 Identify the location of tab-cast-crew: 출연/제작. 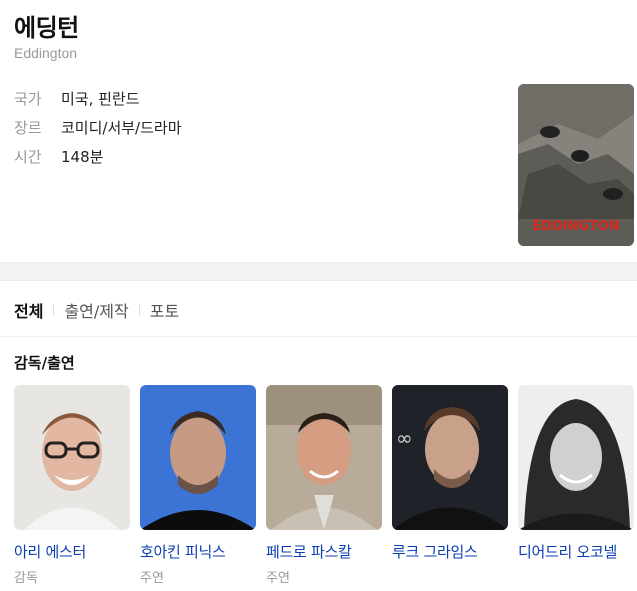
(96, 310).